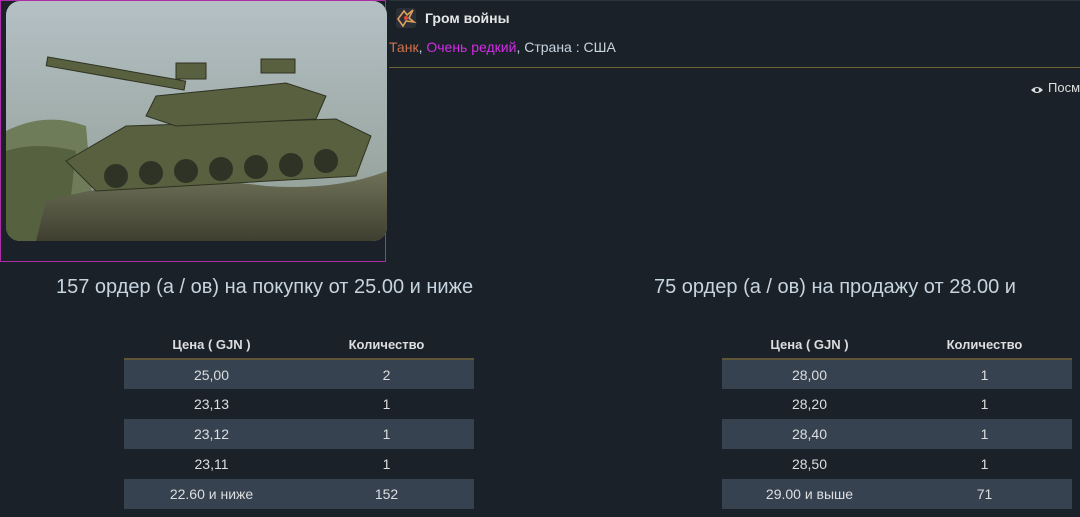 The width and height of the screenshot is (1080, 517). I want to click on table-row: 28,20 1, so click(897, 404).